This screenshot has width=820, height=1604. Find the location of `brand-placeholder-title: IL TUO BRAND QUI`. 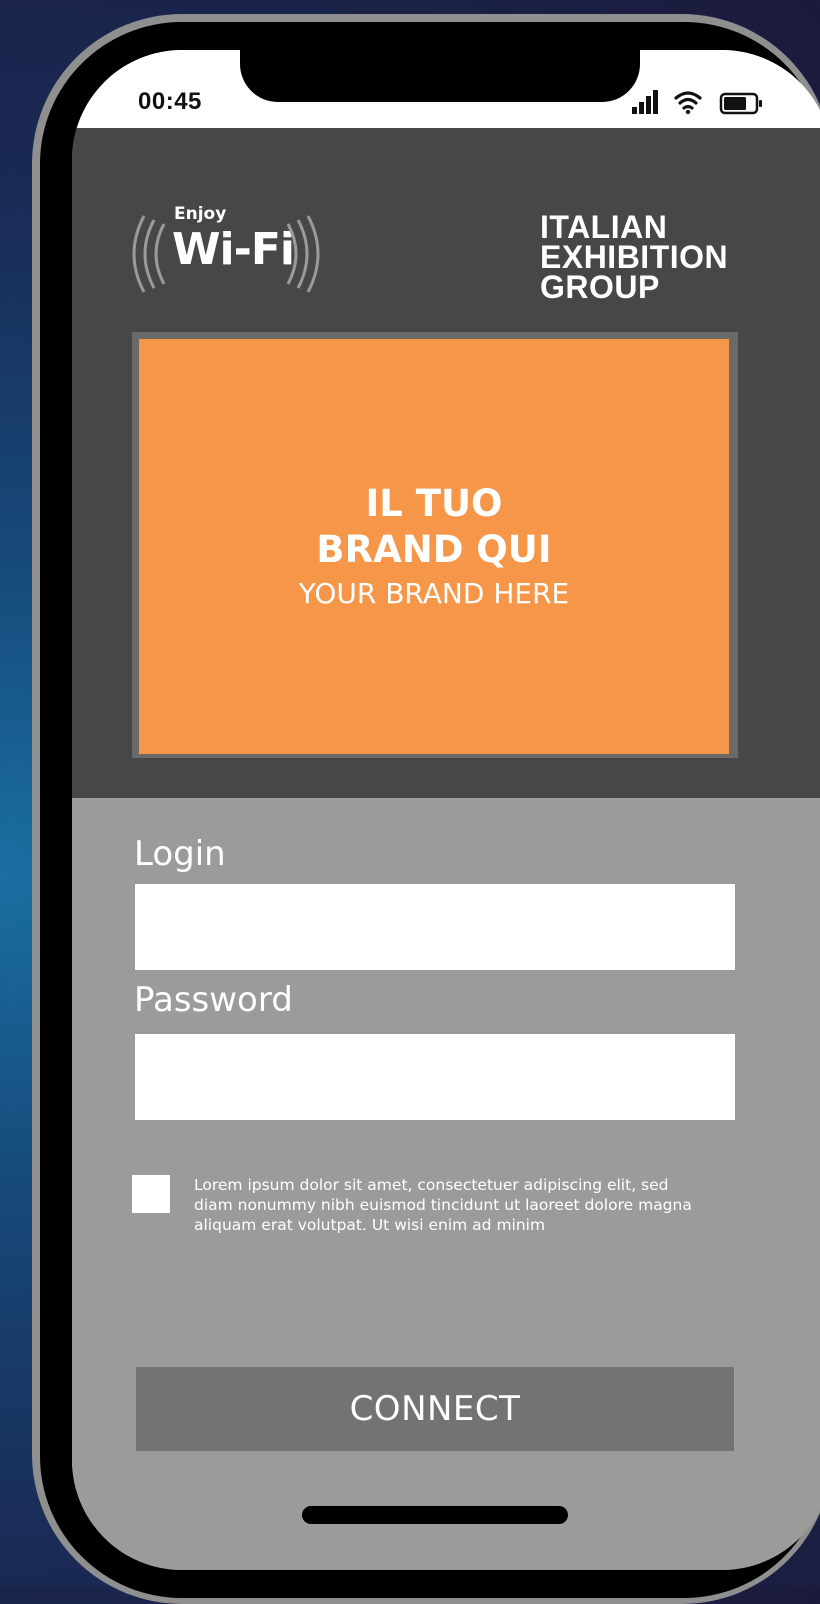

brand-placeholder-title: IL TUO BRAND QUI is located at coordinates (434, 526).